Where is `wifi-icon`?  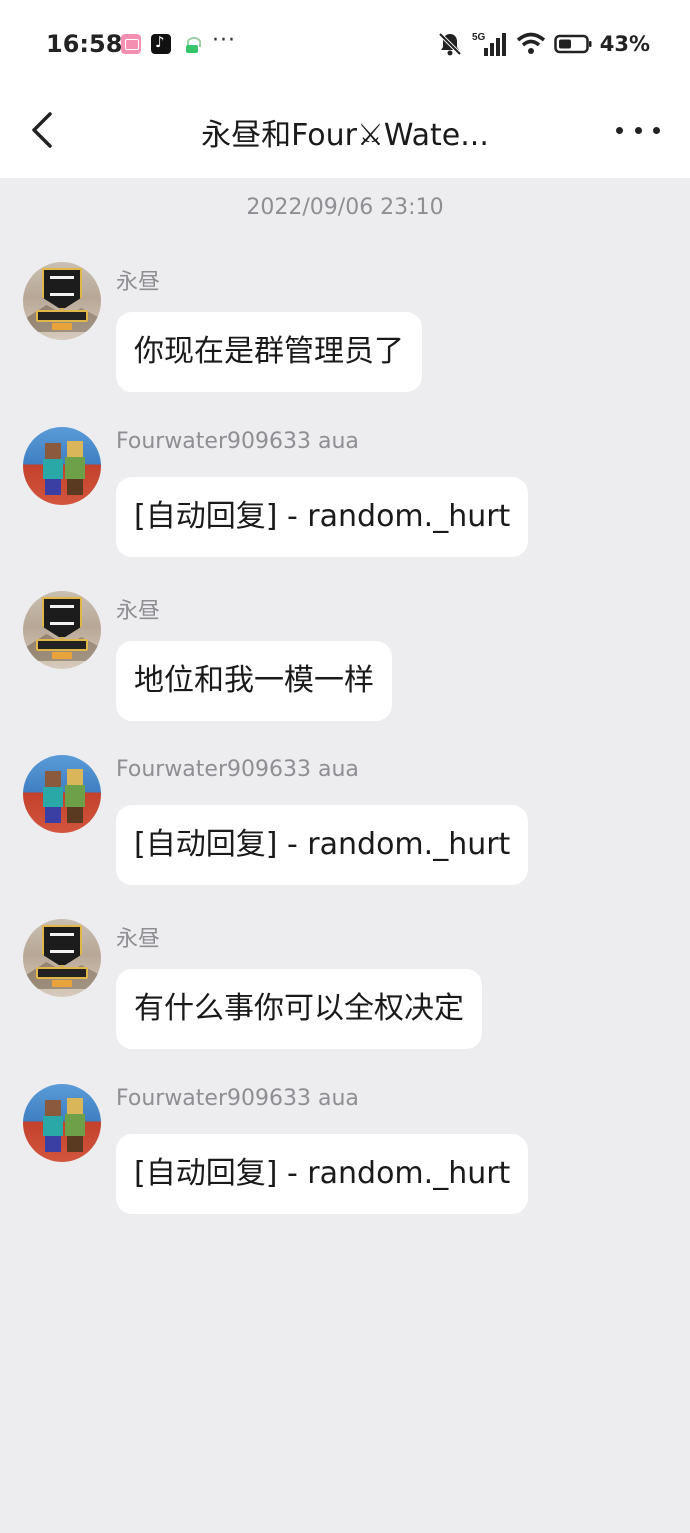
wifi-icon is located at coordinates (530, 43).